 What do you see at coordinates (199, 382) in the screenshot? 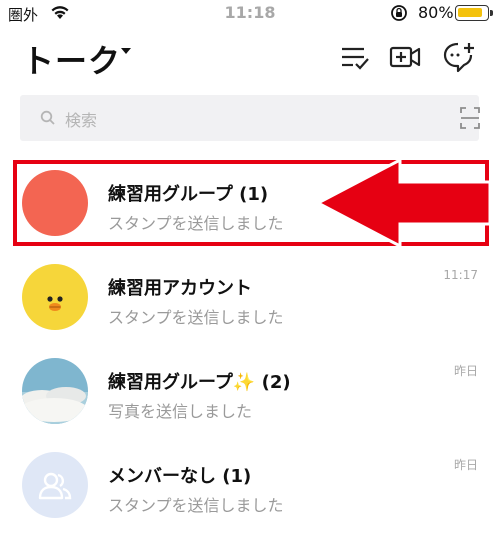
I see `chat-name: 練習用グループ✨ (2)` at bounding box center [199, 382].